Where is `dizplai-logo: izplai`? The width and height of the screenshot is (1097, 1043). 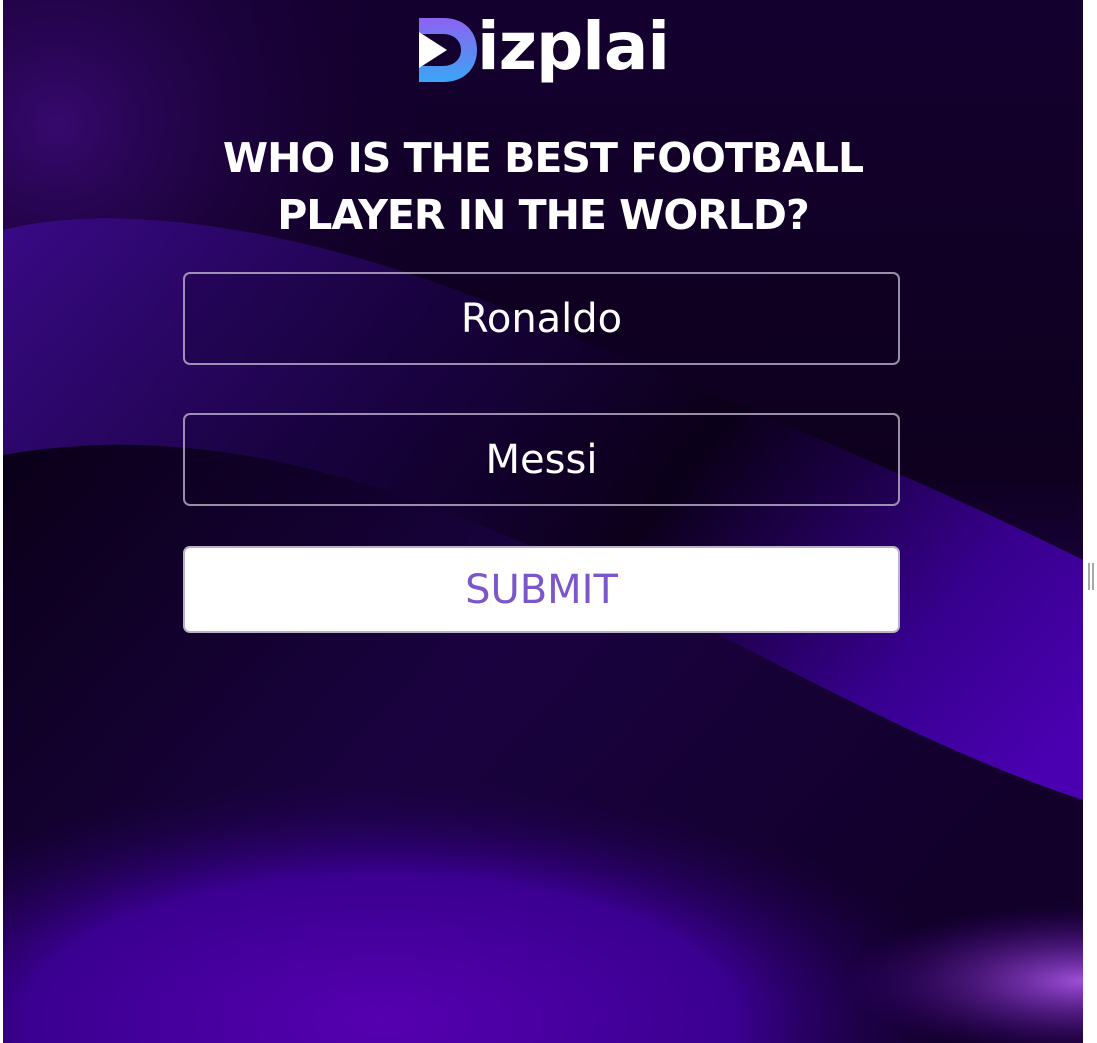 dizplai-logo: izplai is located at coordinates (543, 58).